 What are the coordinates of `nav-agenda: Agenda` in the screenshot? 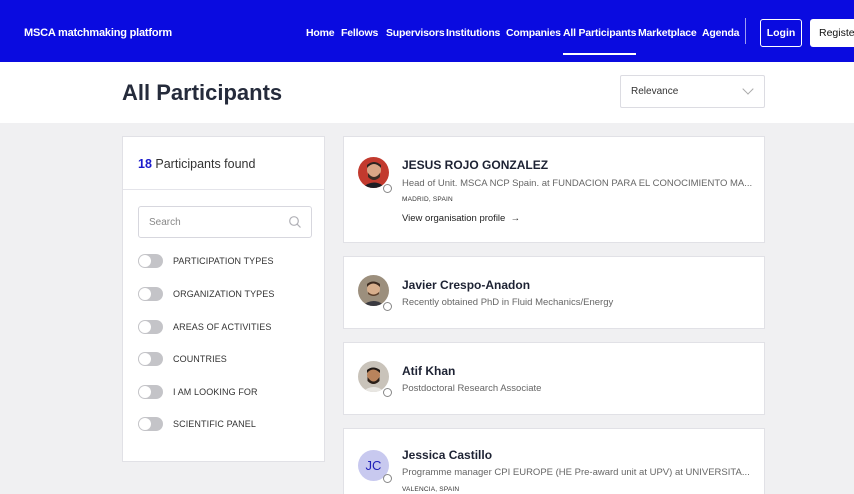 It's located at (721, 33).